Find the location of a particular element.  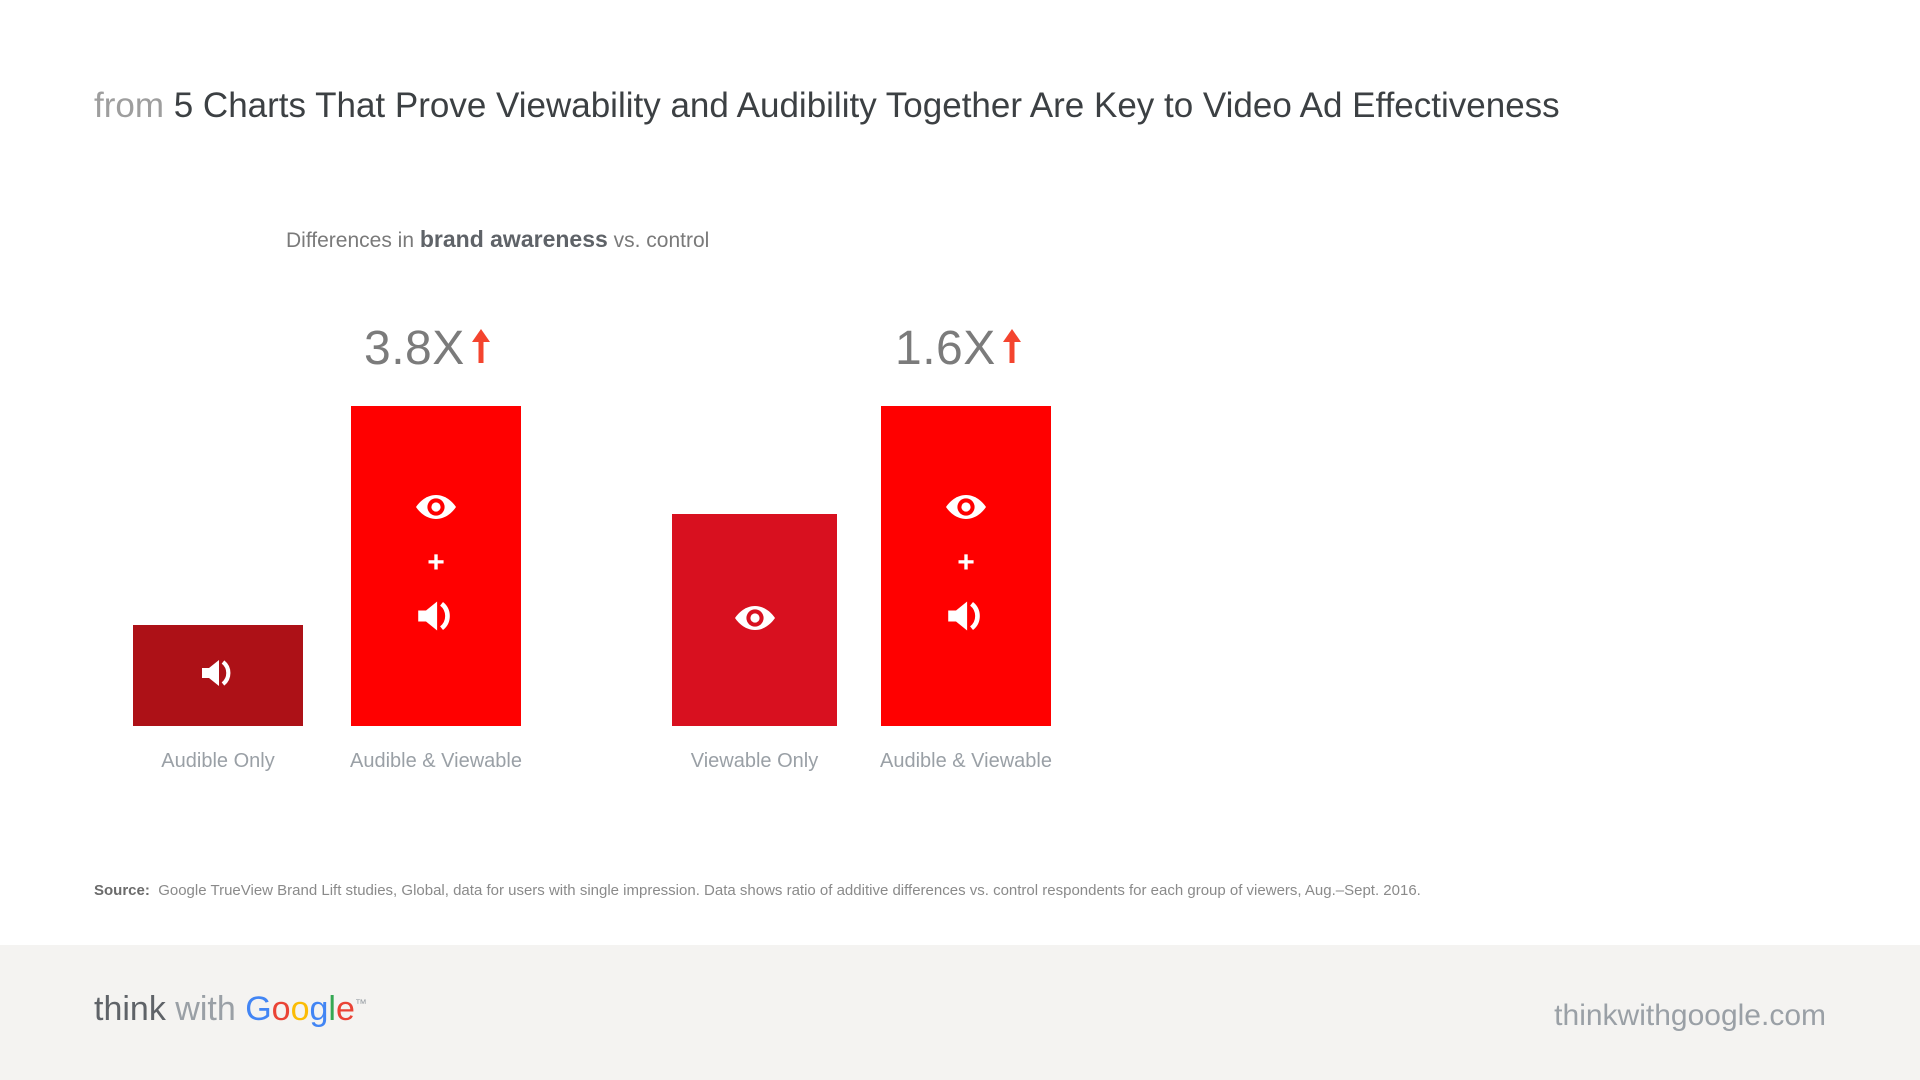

multiplier-callout-group-1: 3.8X is located at coordinates (427, 349).